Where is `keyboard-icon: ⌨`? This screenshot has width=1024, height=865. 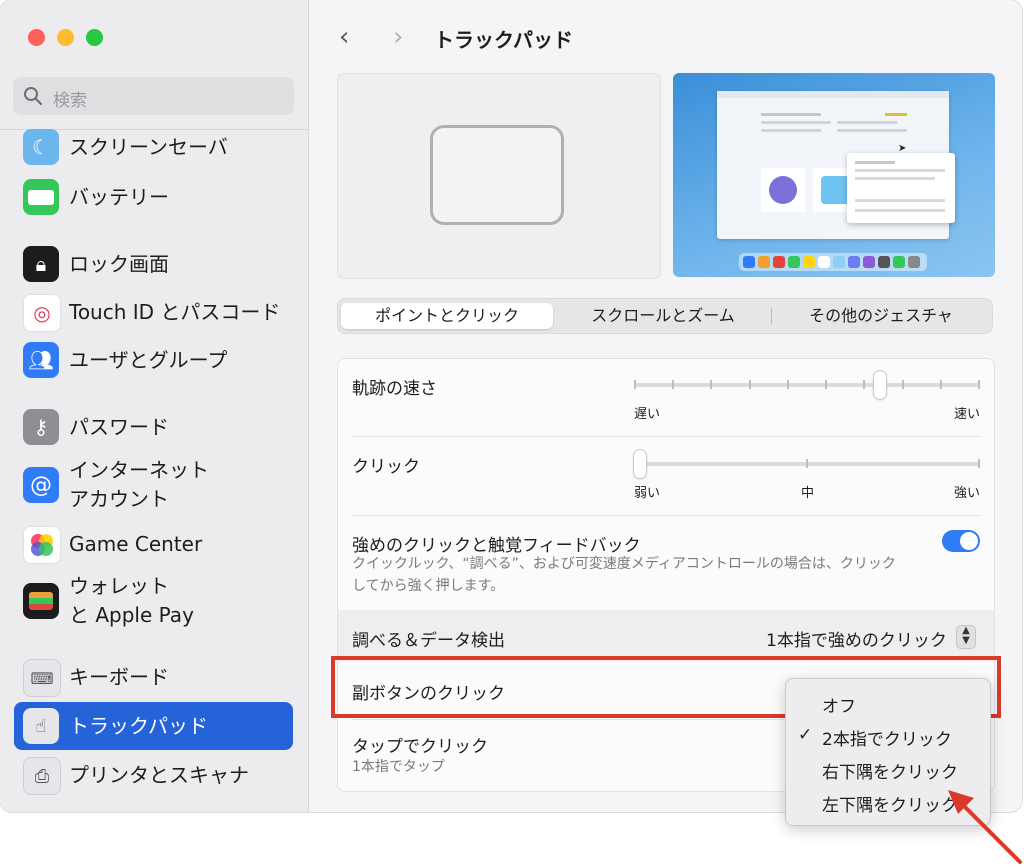 keyboard-icon: ⌨ is located at coordinates (42, 678).